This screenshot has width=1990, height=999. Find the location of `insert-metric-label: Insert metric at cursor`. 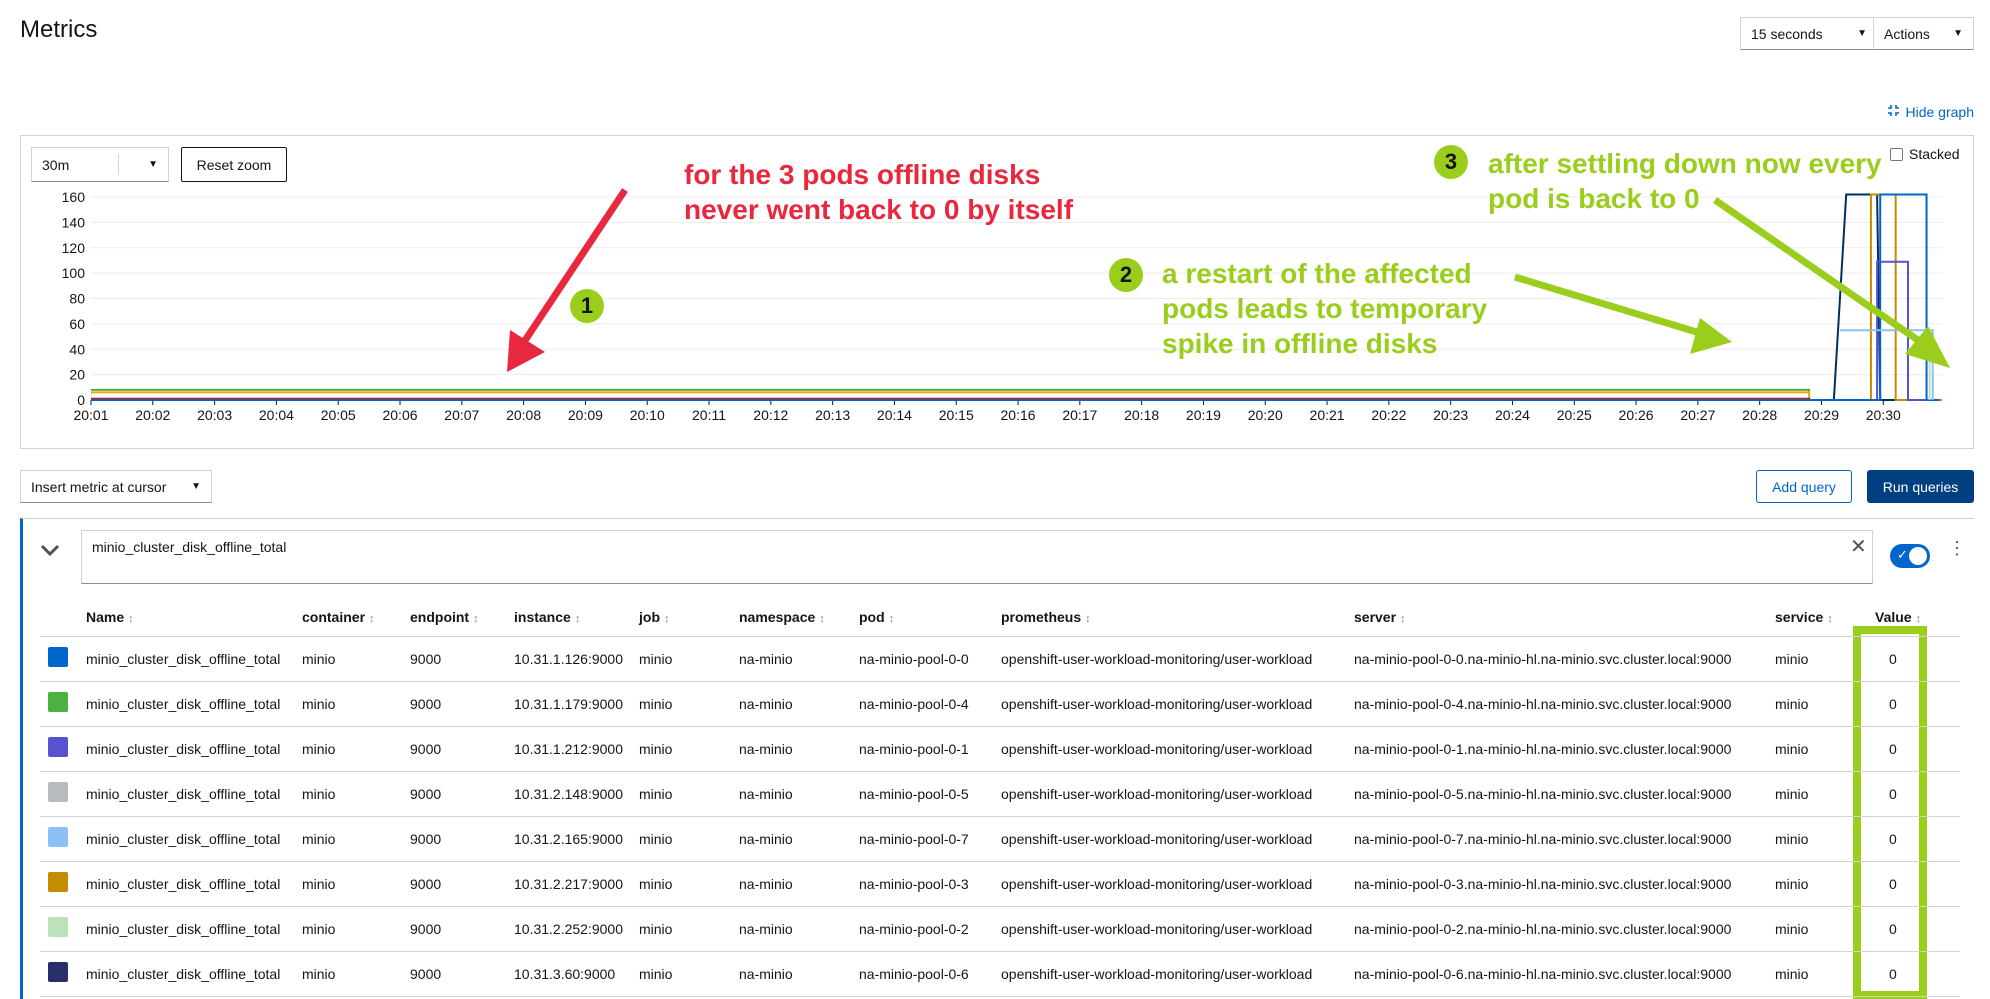

insert-metric-label: Insert metric at cursor is located at coordinates (99, 486).